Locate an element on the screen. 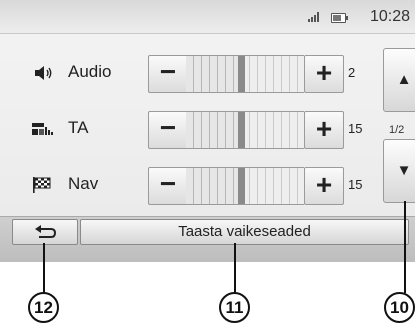  callout-12: 12 is located at coordinates (43, 307).